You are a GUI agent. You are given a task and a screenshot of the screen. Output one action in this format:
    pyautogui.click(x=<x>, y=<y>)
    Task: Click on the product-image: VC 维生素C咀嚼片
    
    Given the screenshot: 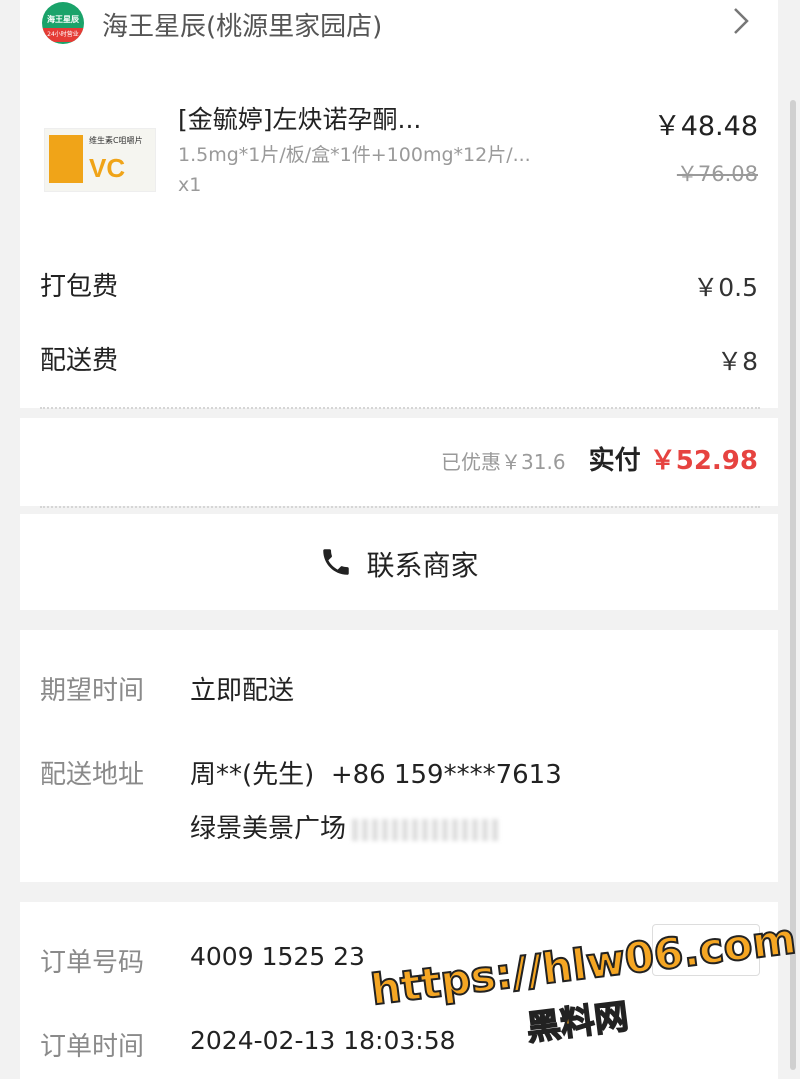 What is the action you would take?
    pyautogui.click(x=100, y=160)
    